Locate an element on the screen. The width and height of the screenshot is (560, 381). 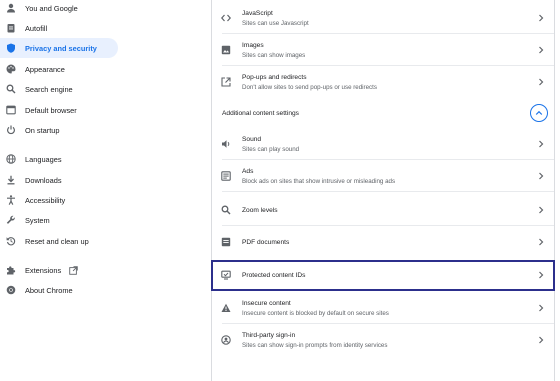
collapse-button is located at coordinates (539, 113).